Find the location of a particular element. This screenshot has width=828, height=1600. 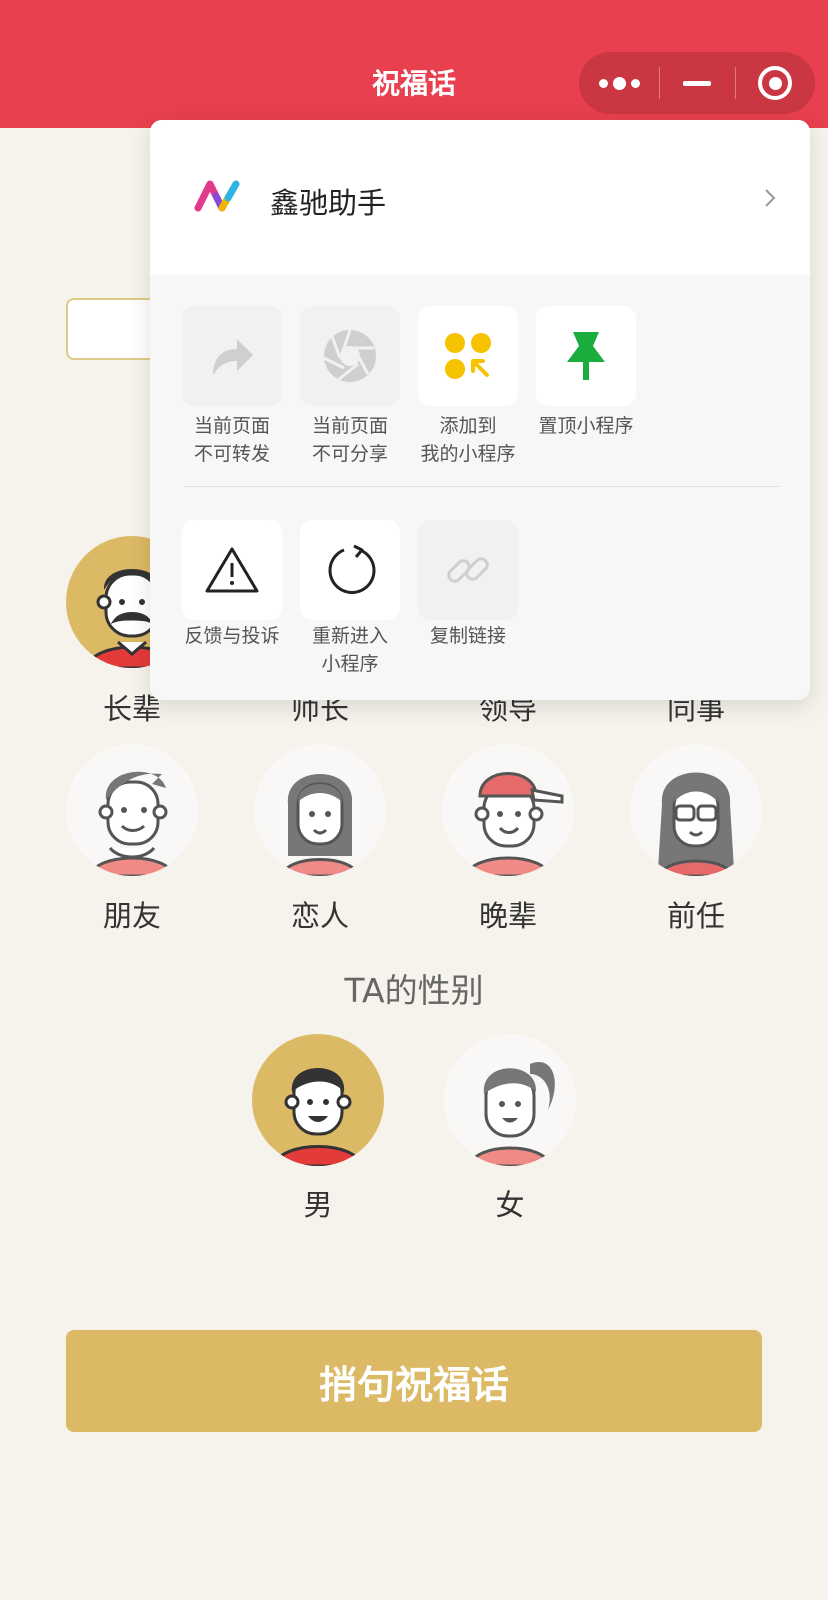

more-button is located at coordinates (619, 83).